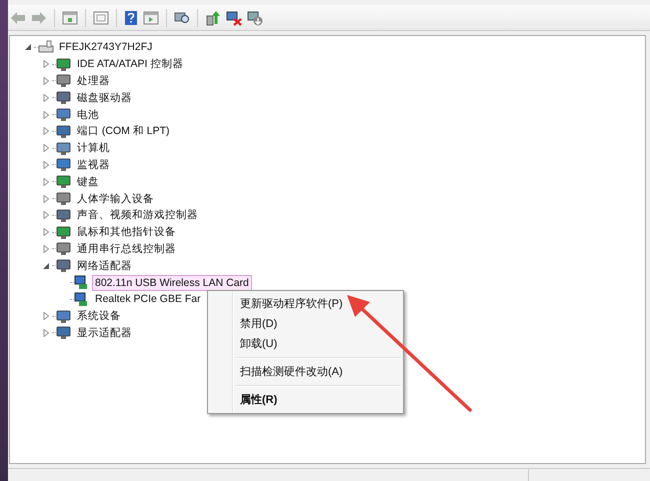  Describe the element at coordinates (93, 148) in the screenshot. I see `tree-item: 计算机` at that location.